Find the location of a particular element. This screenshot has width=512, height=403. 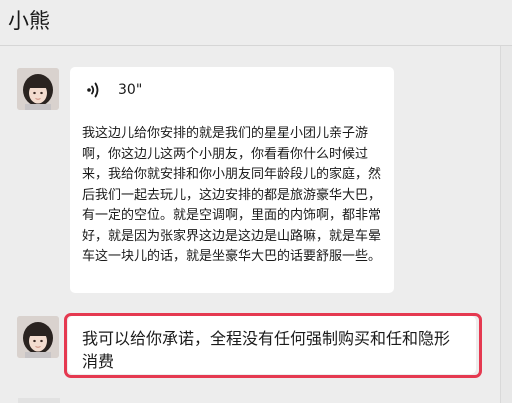

voice-player: 30" is located at coordinates (114, 90).